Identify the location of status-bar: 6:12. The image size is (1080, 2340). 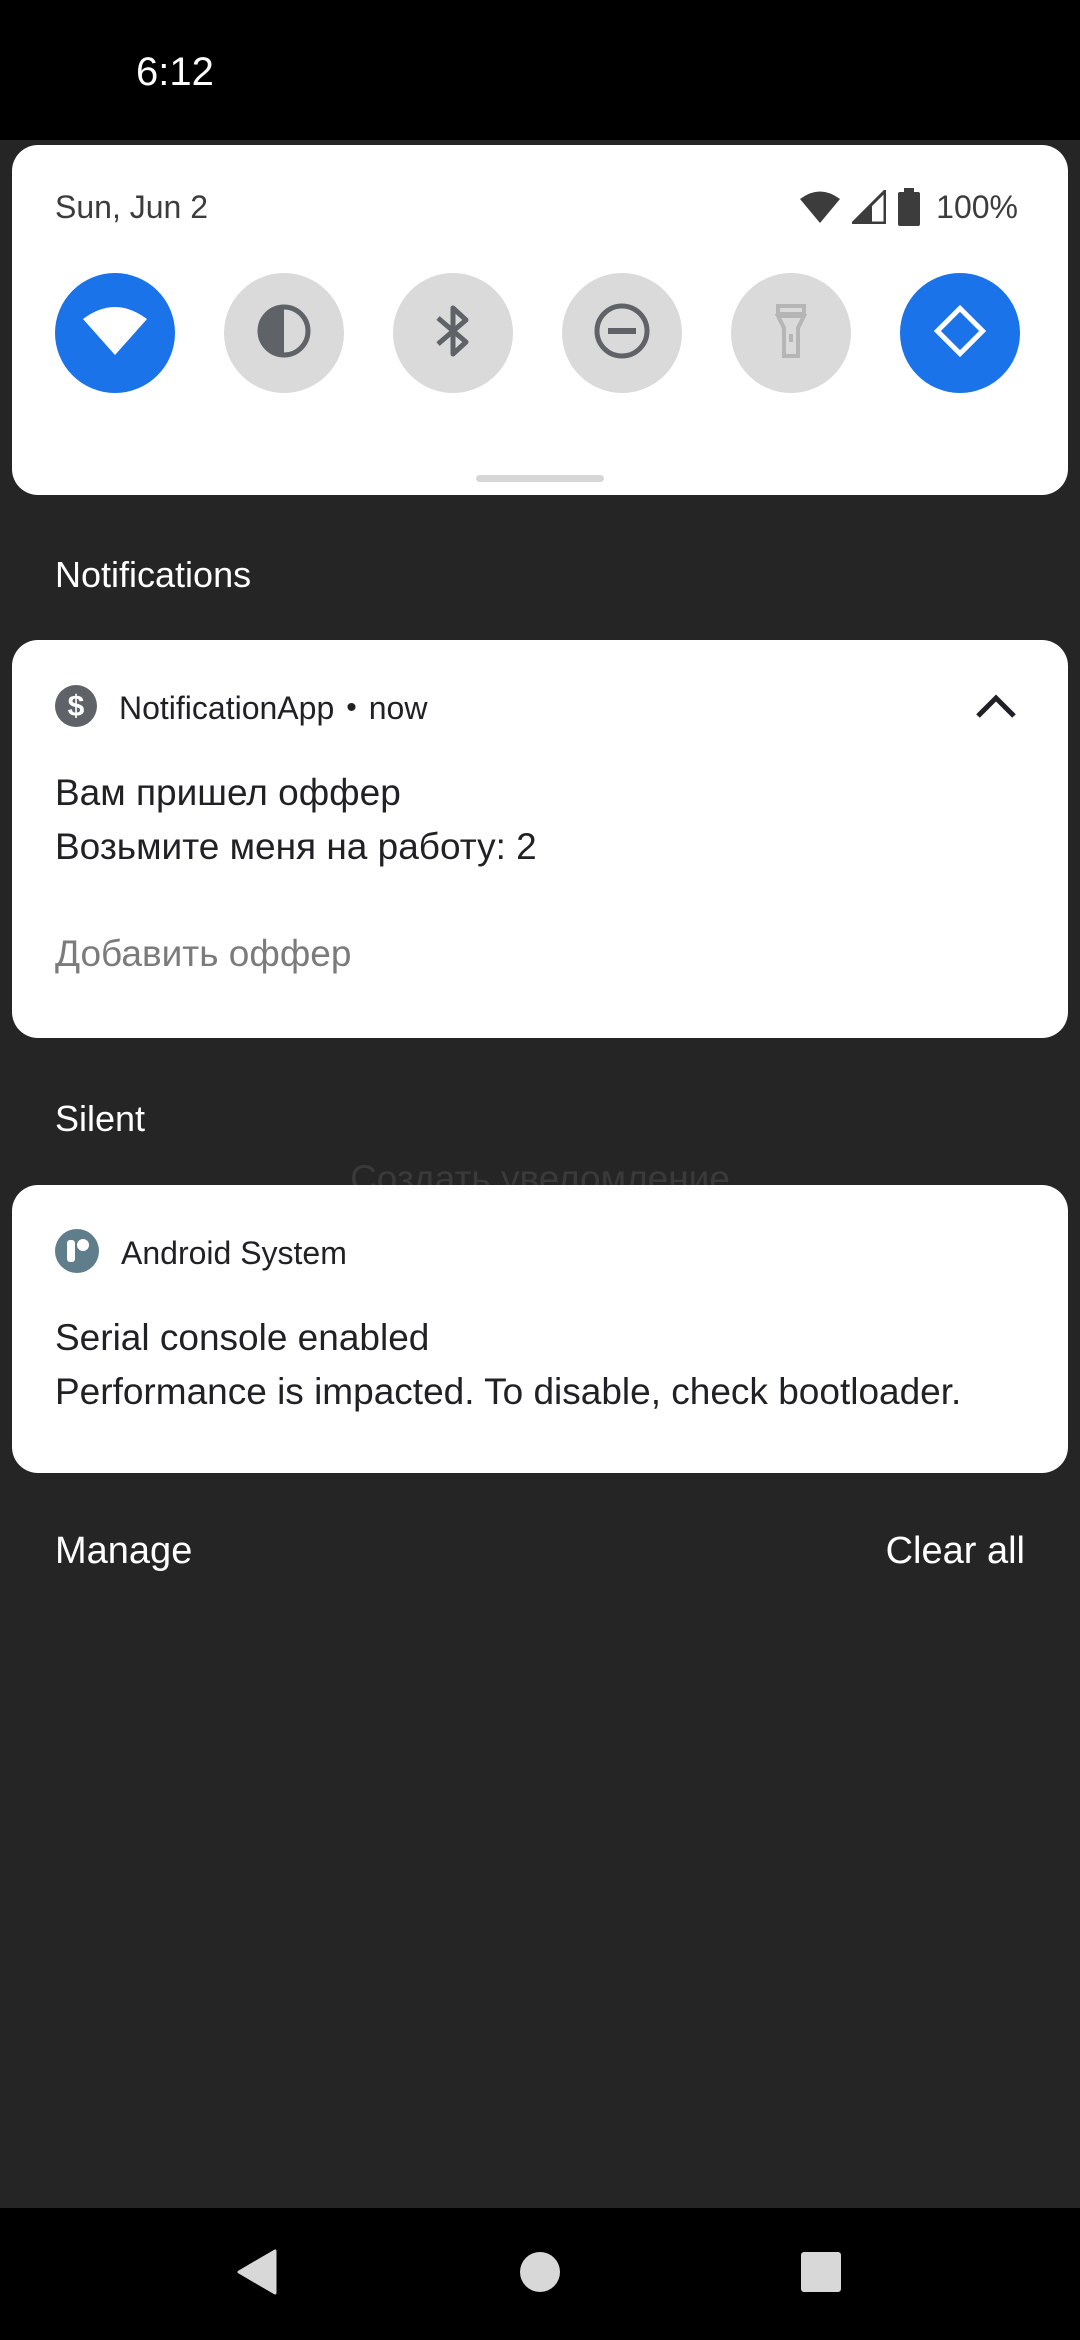
(540, 70).